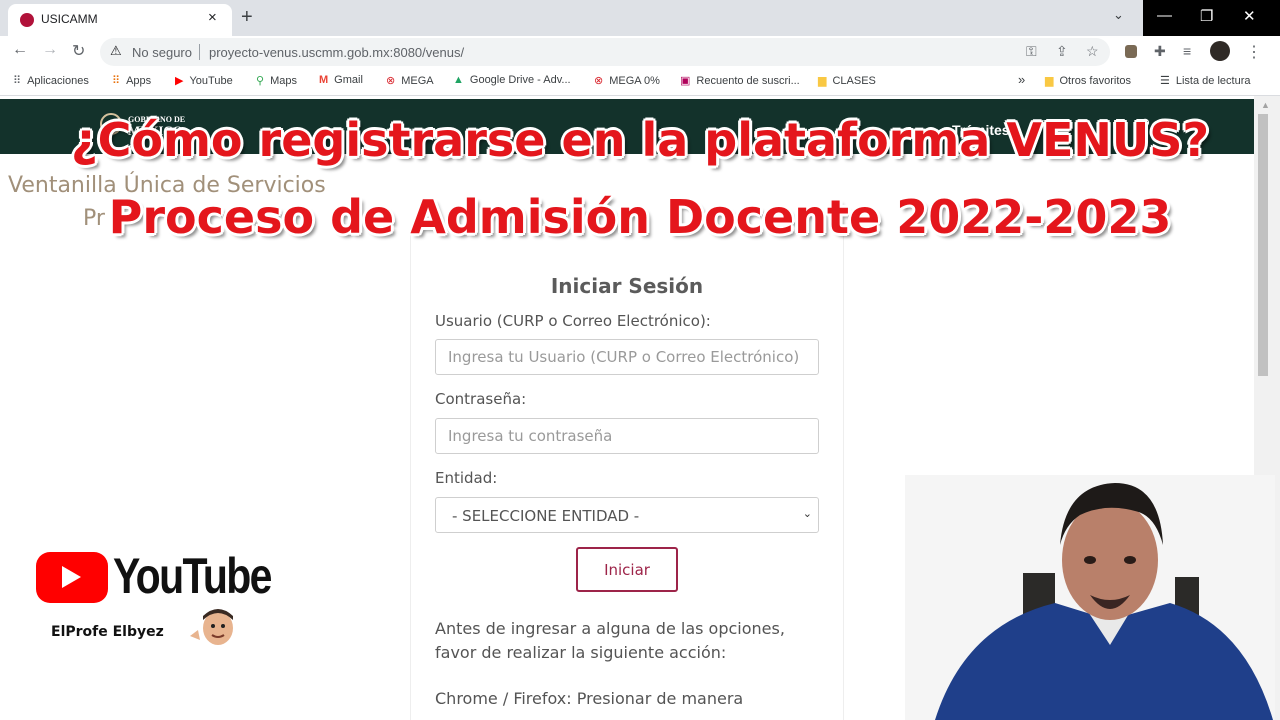 The width and height of the screenshot is (1280, 720). Describe the element at coordinates (1220, 51) in the screenshot. I see `profile-avatar` at that location.